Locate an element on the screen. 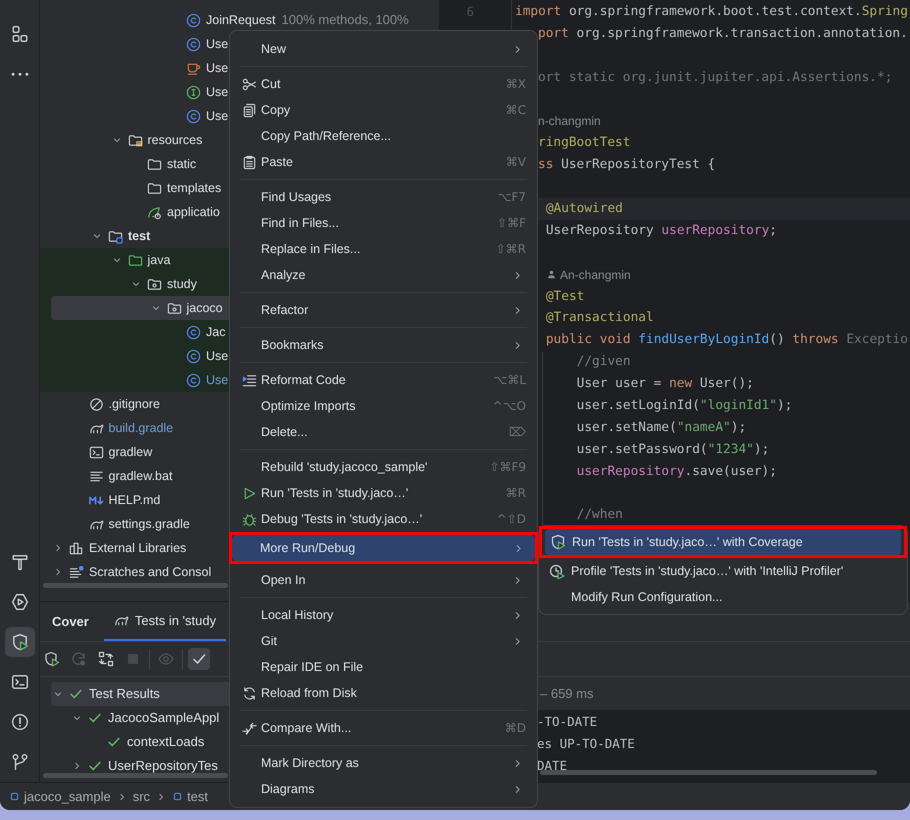 Image resolution: width=910 pixels, height=820 pixels. code-line: user.setPassword("1234"); is located at coordinates (673, 449).